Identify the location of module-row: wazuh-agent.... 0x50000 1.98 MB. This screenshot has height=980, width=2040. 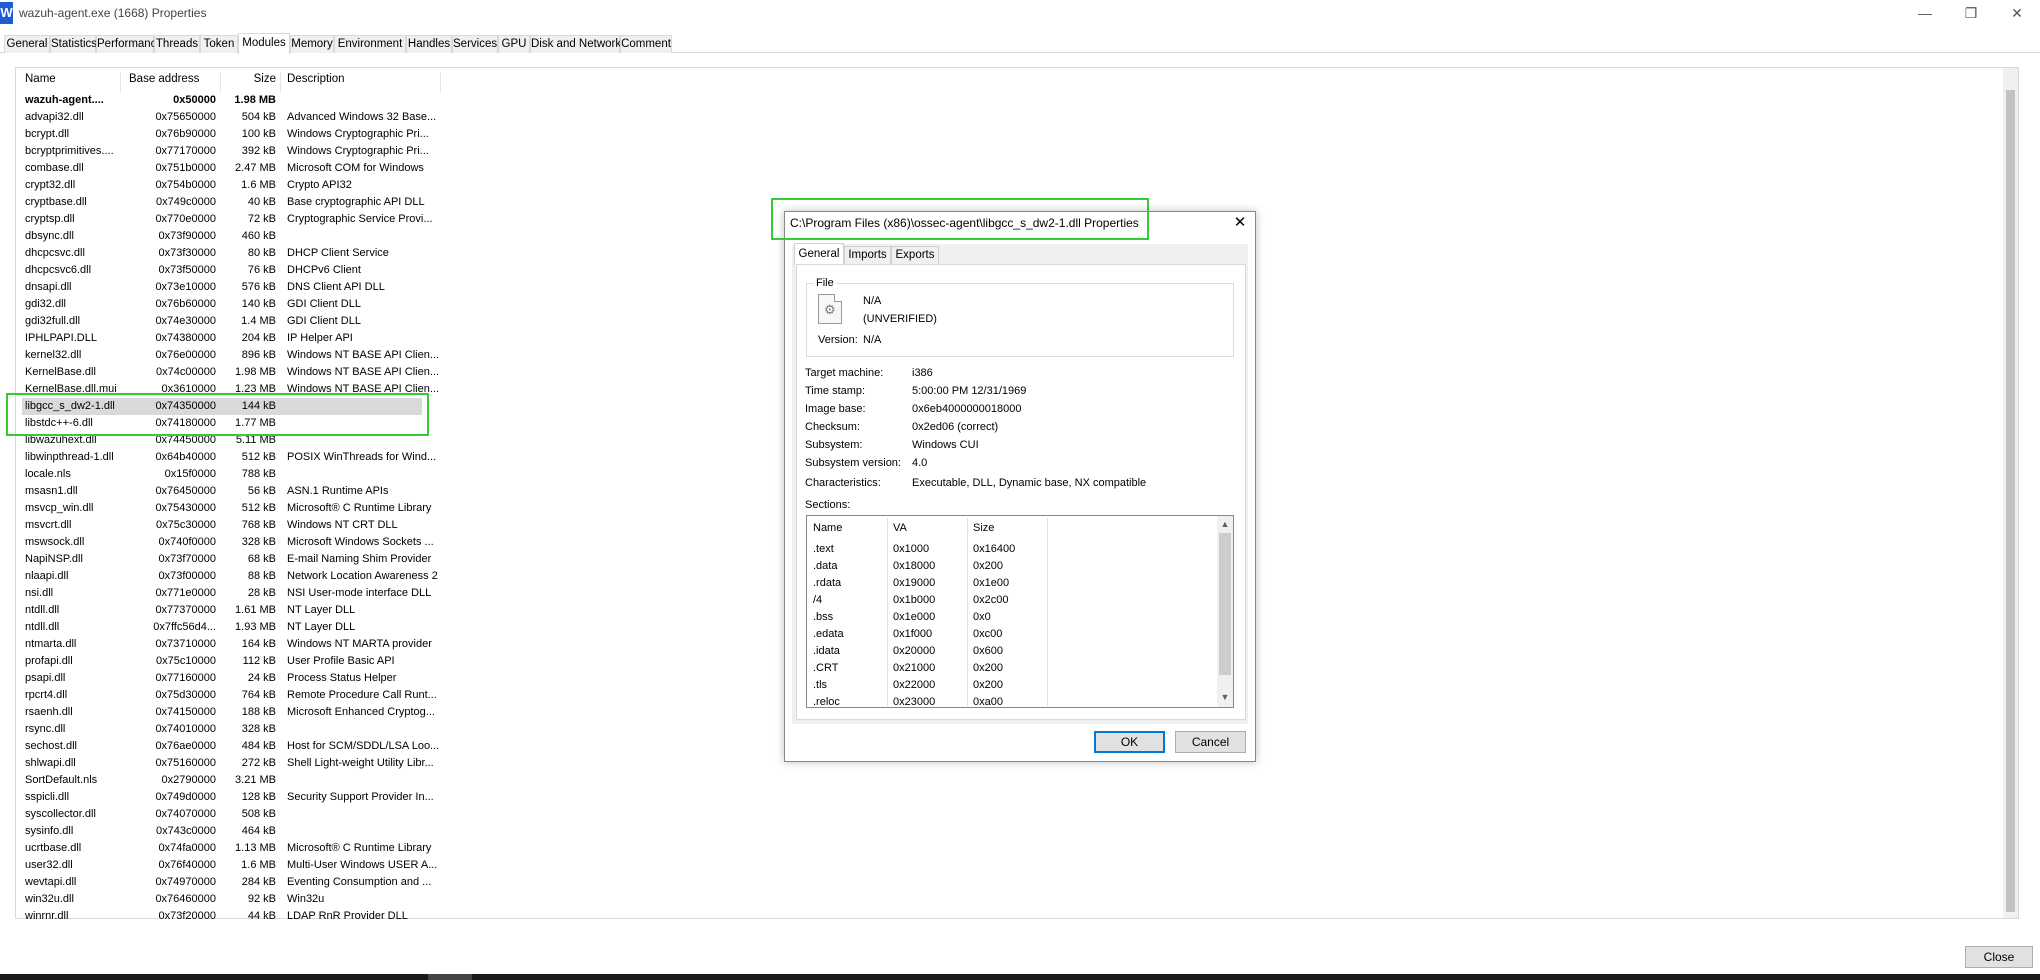
(222, 100).